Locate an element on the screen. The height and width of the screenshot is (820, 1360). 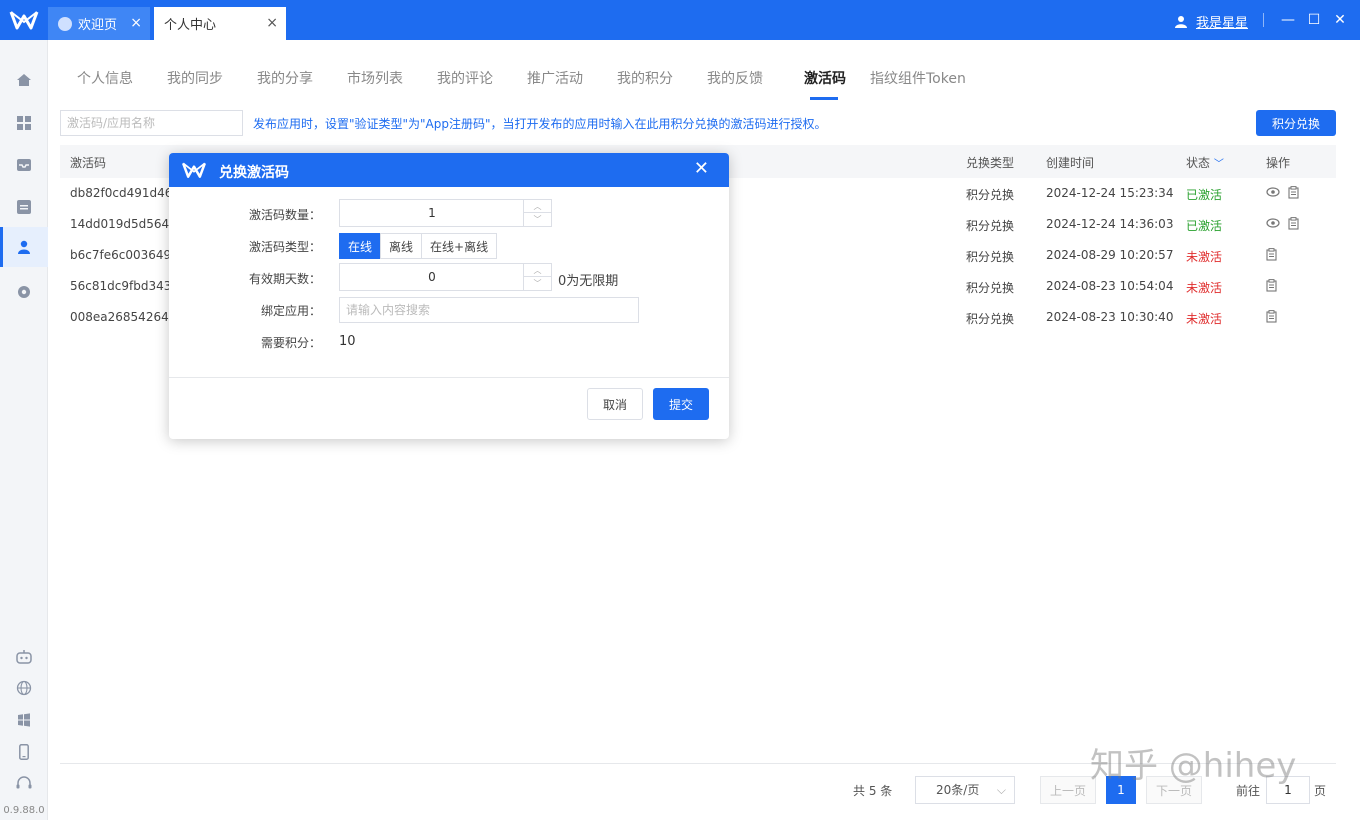
tab-feedback: 我的反馈 is located at coordinates (735, 78).